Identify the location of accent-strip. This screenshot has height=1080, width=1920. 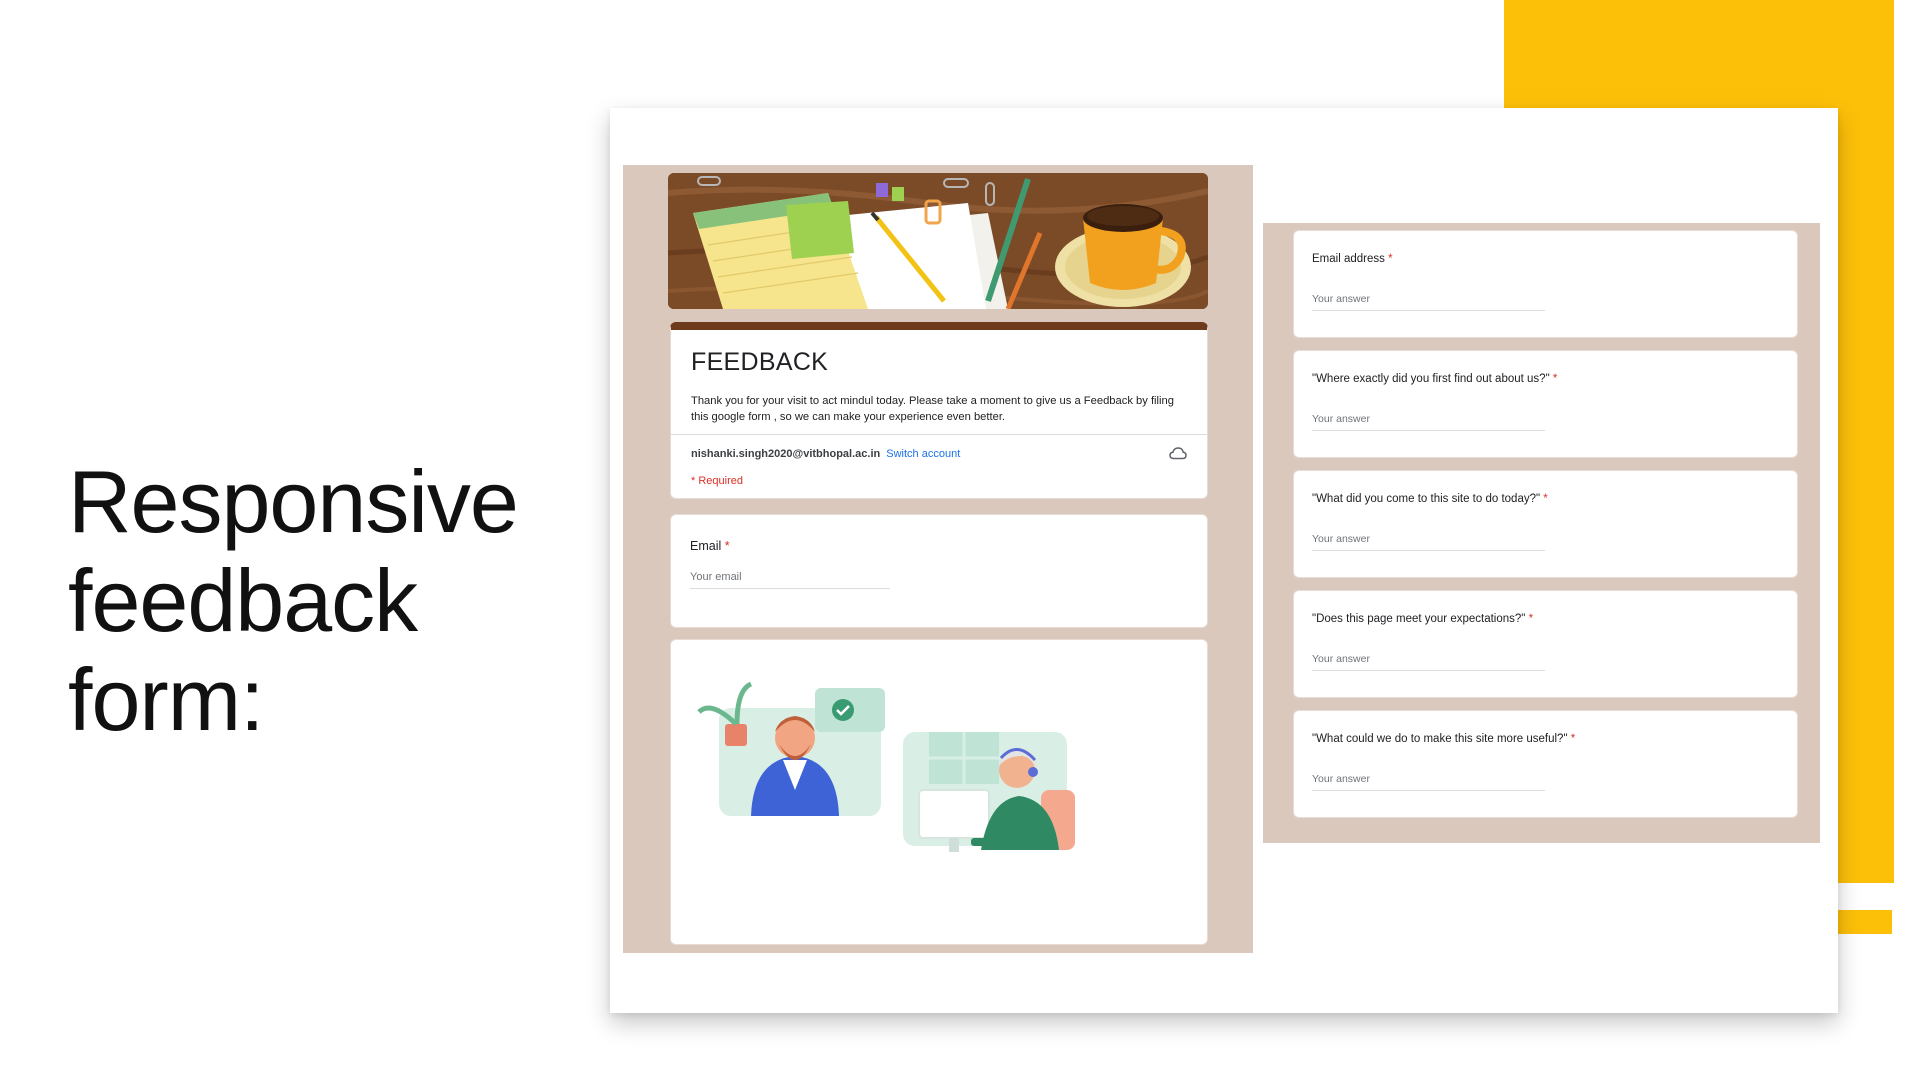
(1863, 922).